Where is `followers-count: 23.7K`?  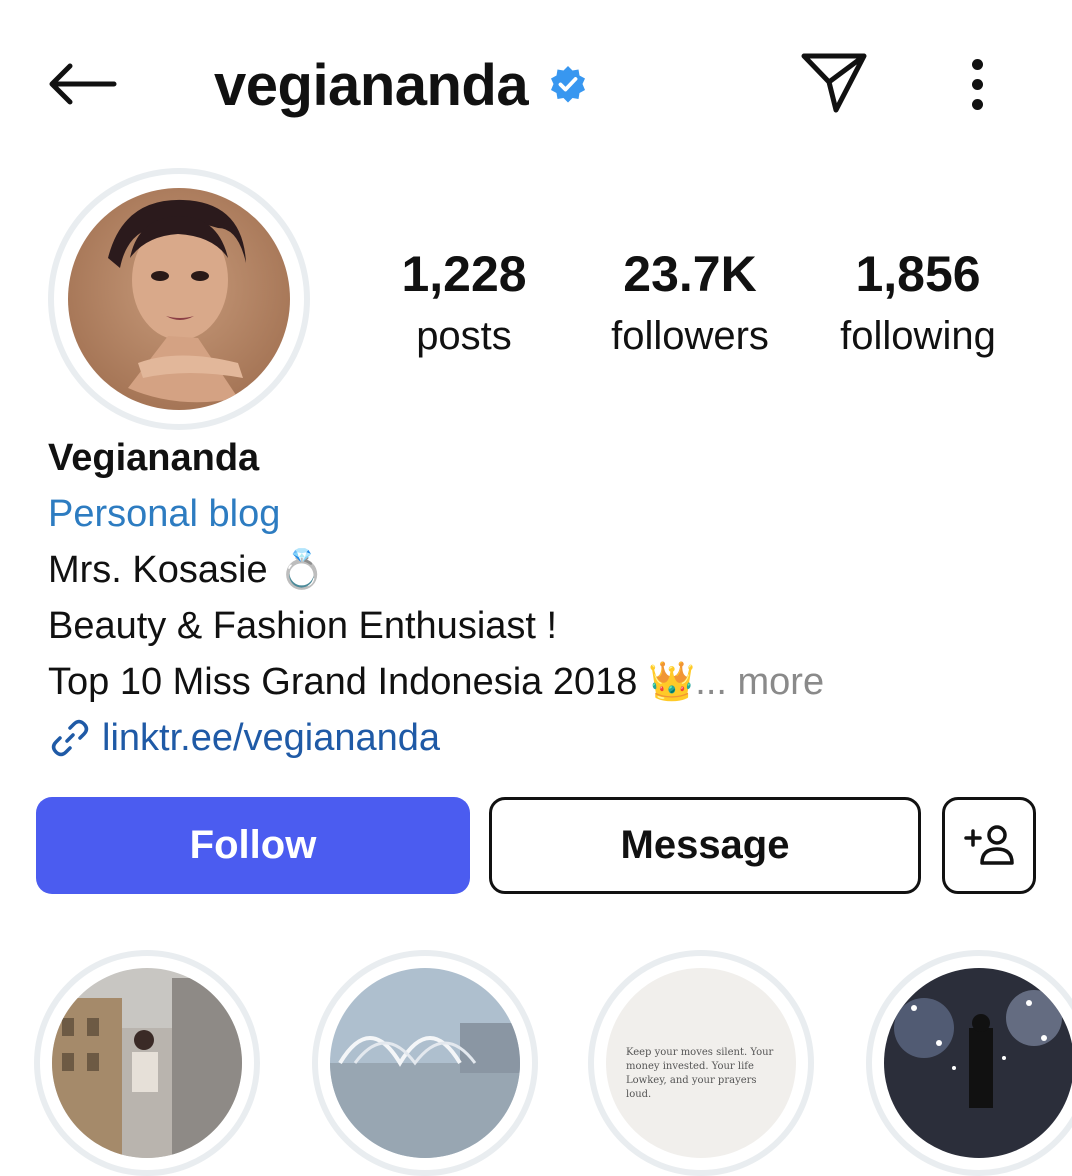
followers-count: 23.7K is located at coordinates (690, 274).